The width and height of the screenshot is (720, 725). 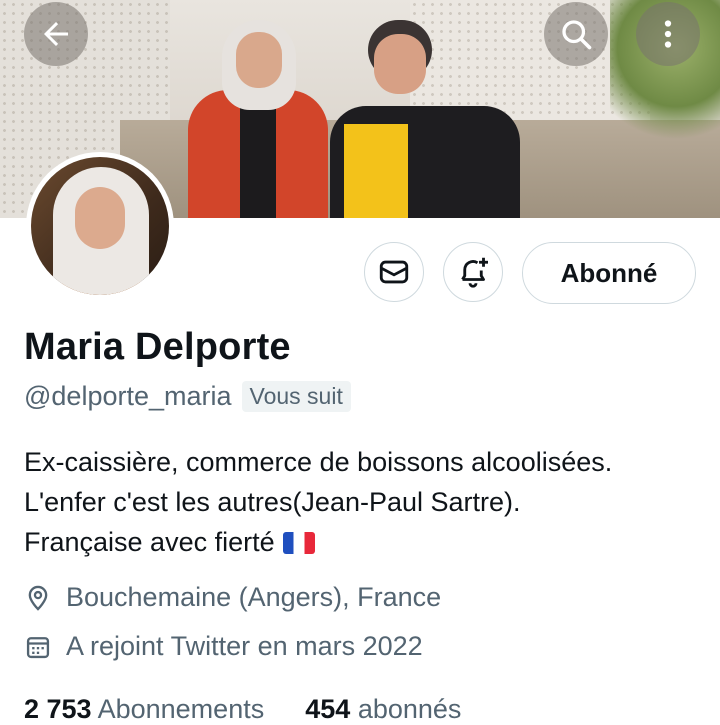 What do you see at coordinates (254, 597) in the screenshot?
I see `profile-location: Bouchemaine (Angers), France` at bounding box center [254, 597].